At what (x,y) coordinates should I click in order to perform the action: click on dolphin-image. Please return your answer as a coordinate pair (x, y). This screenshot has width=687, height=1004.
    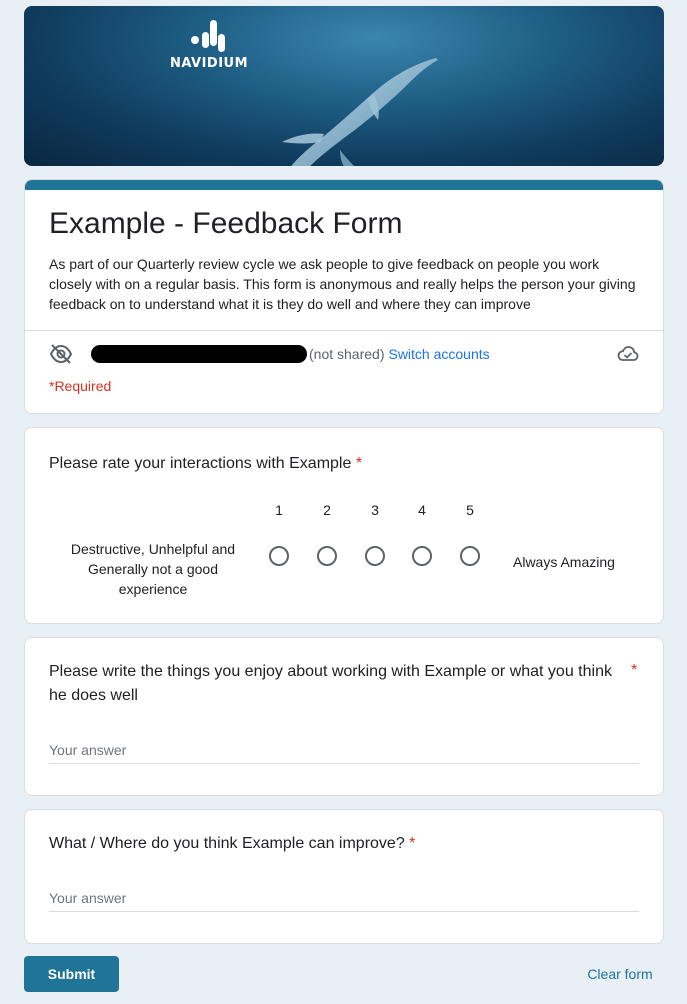
    Looking at the image, I should click on (360, 112).